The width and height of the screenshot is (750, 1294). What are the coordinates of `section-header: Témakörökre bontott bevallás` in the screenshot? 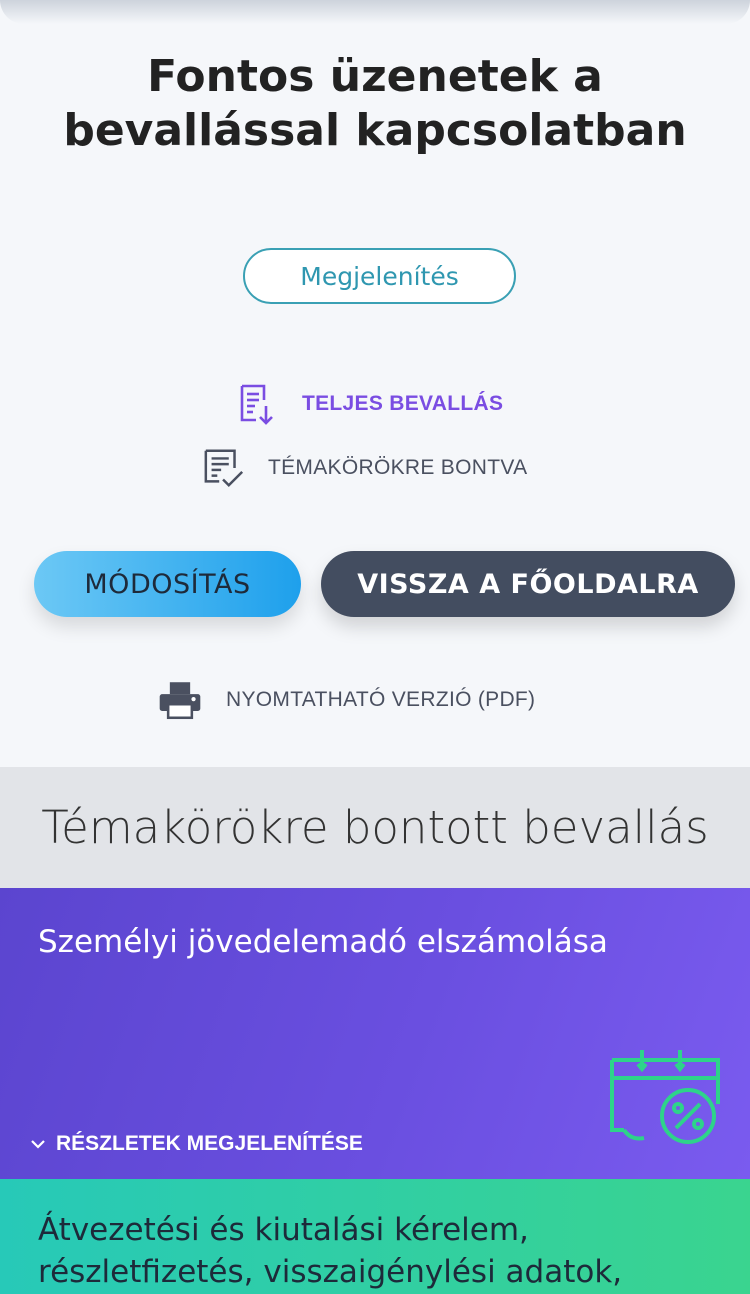 It's located at (375, 827).